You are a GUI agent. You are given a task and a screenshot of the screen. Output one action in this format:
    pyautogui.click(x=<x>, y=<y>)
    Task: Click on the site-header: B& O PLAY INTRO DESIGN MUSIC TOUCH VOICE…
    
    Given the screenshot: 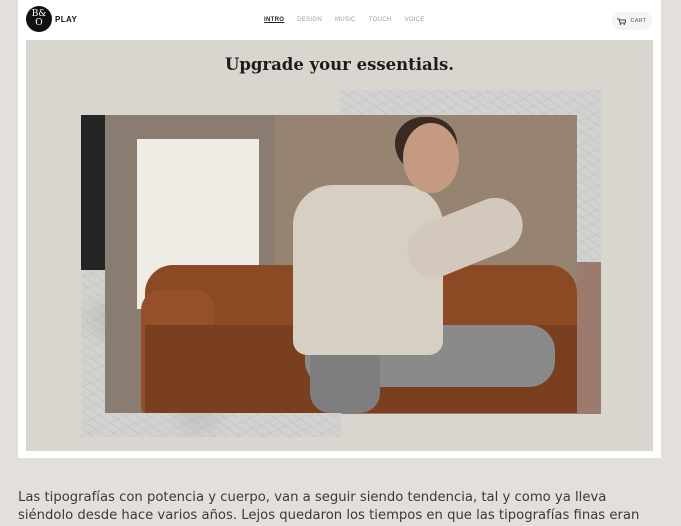 What is the action you would take?
    pyautogui.click(x=339, y=20)
    